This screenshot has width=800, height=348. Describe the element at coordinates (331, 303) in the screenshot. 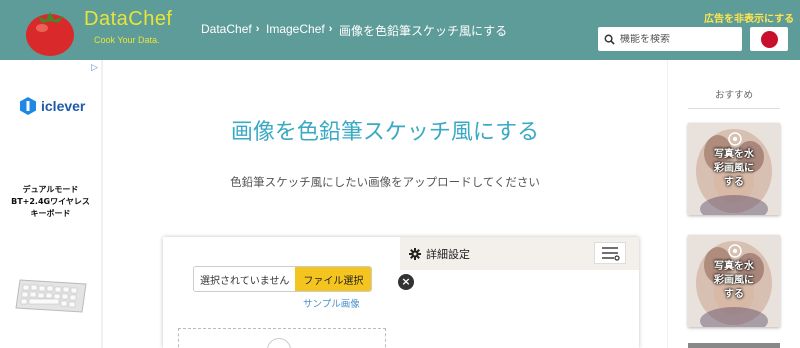

I see `sample-image-link: サンプル画像` at that location.